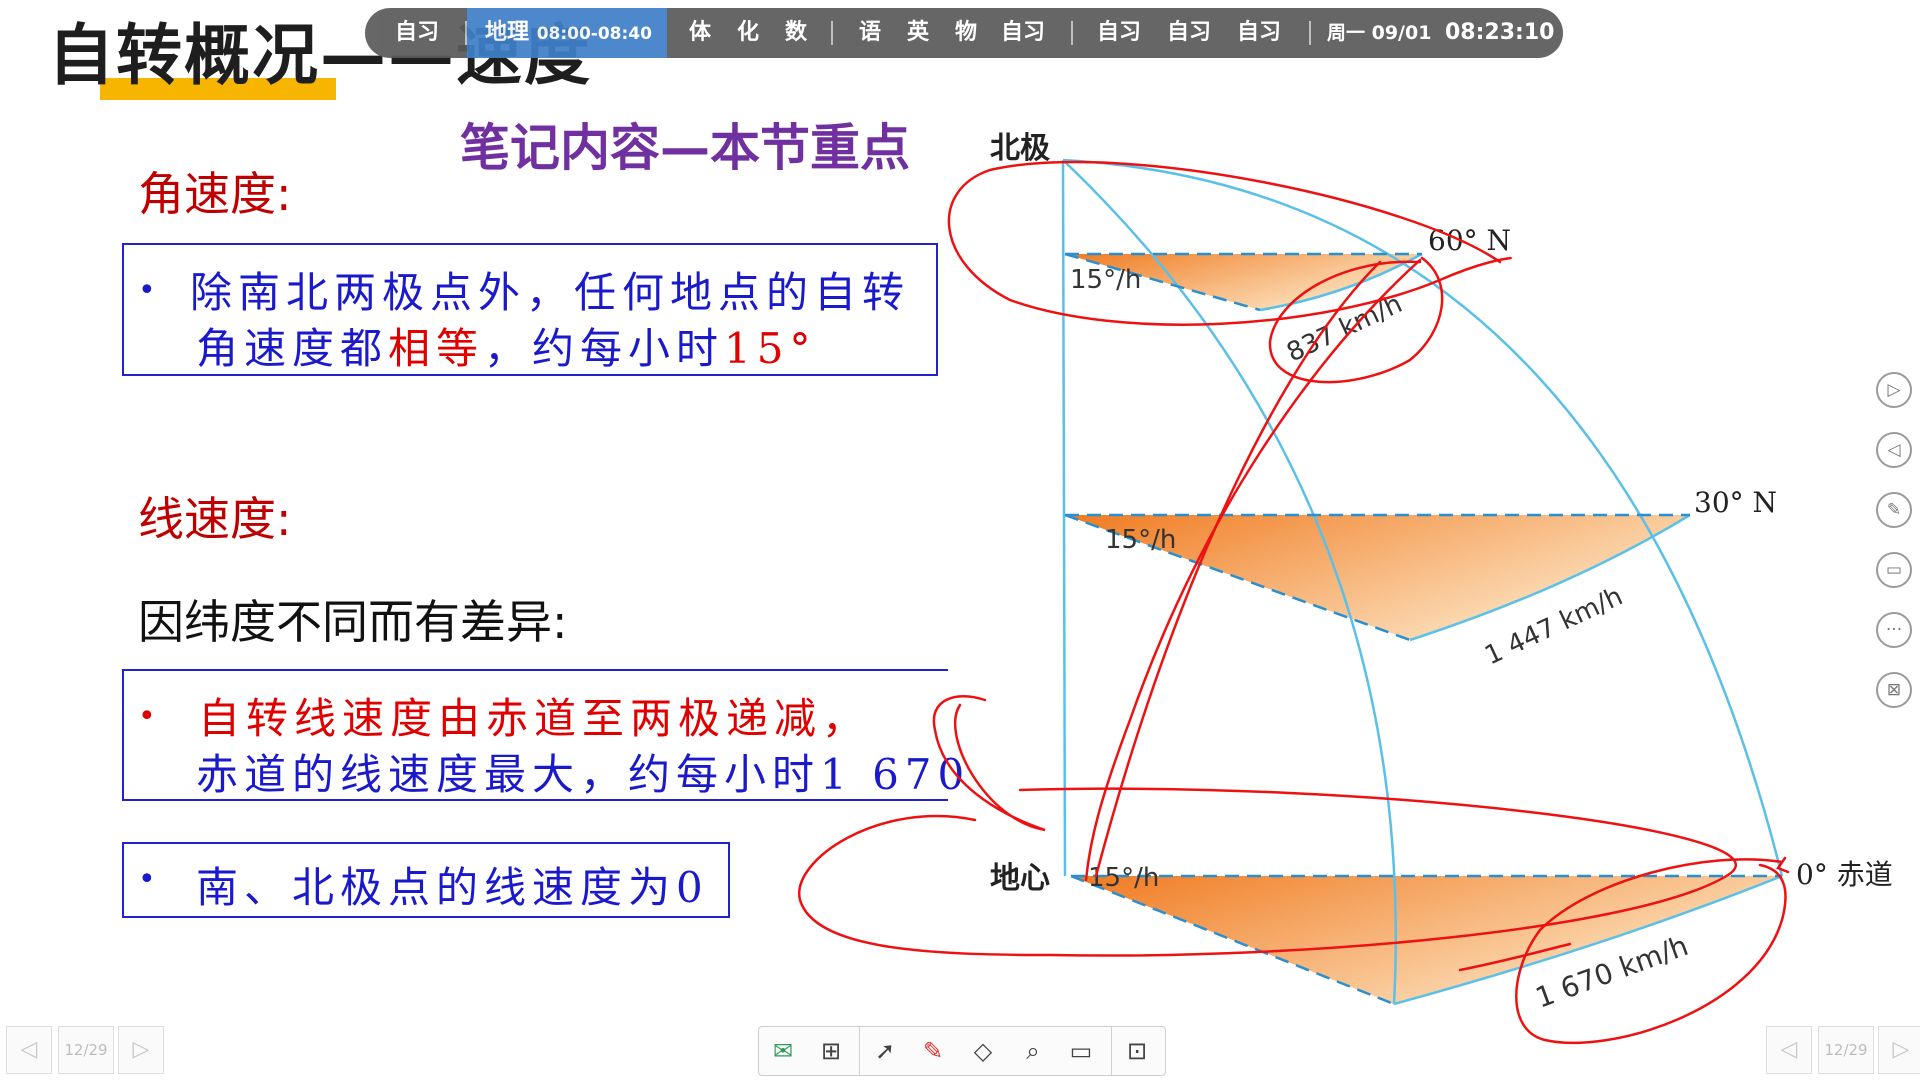 The width and height of the screenshot is (1920, 1080). I want to click on north-pole-label: 北极, so click(1020, 148).